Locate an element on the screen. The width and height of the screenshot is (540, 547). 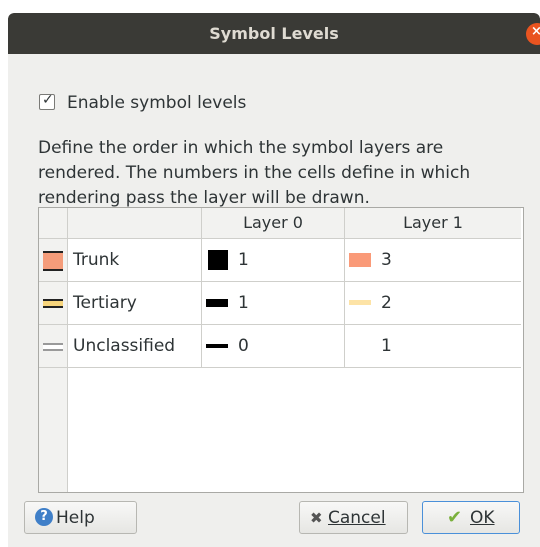
unclassified-road-icon is located at coordinates (53, 347).